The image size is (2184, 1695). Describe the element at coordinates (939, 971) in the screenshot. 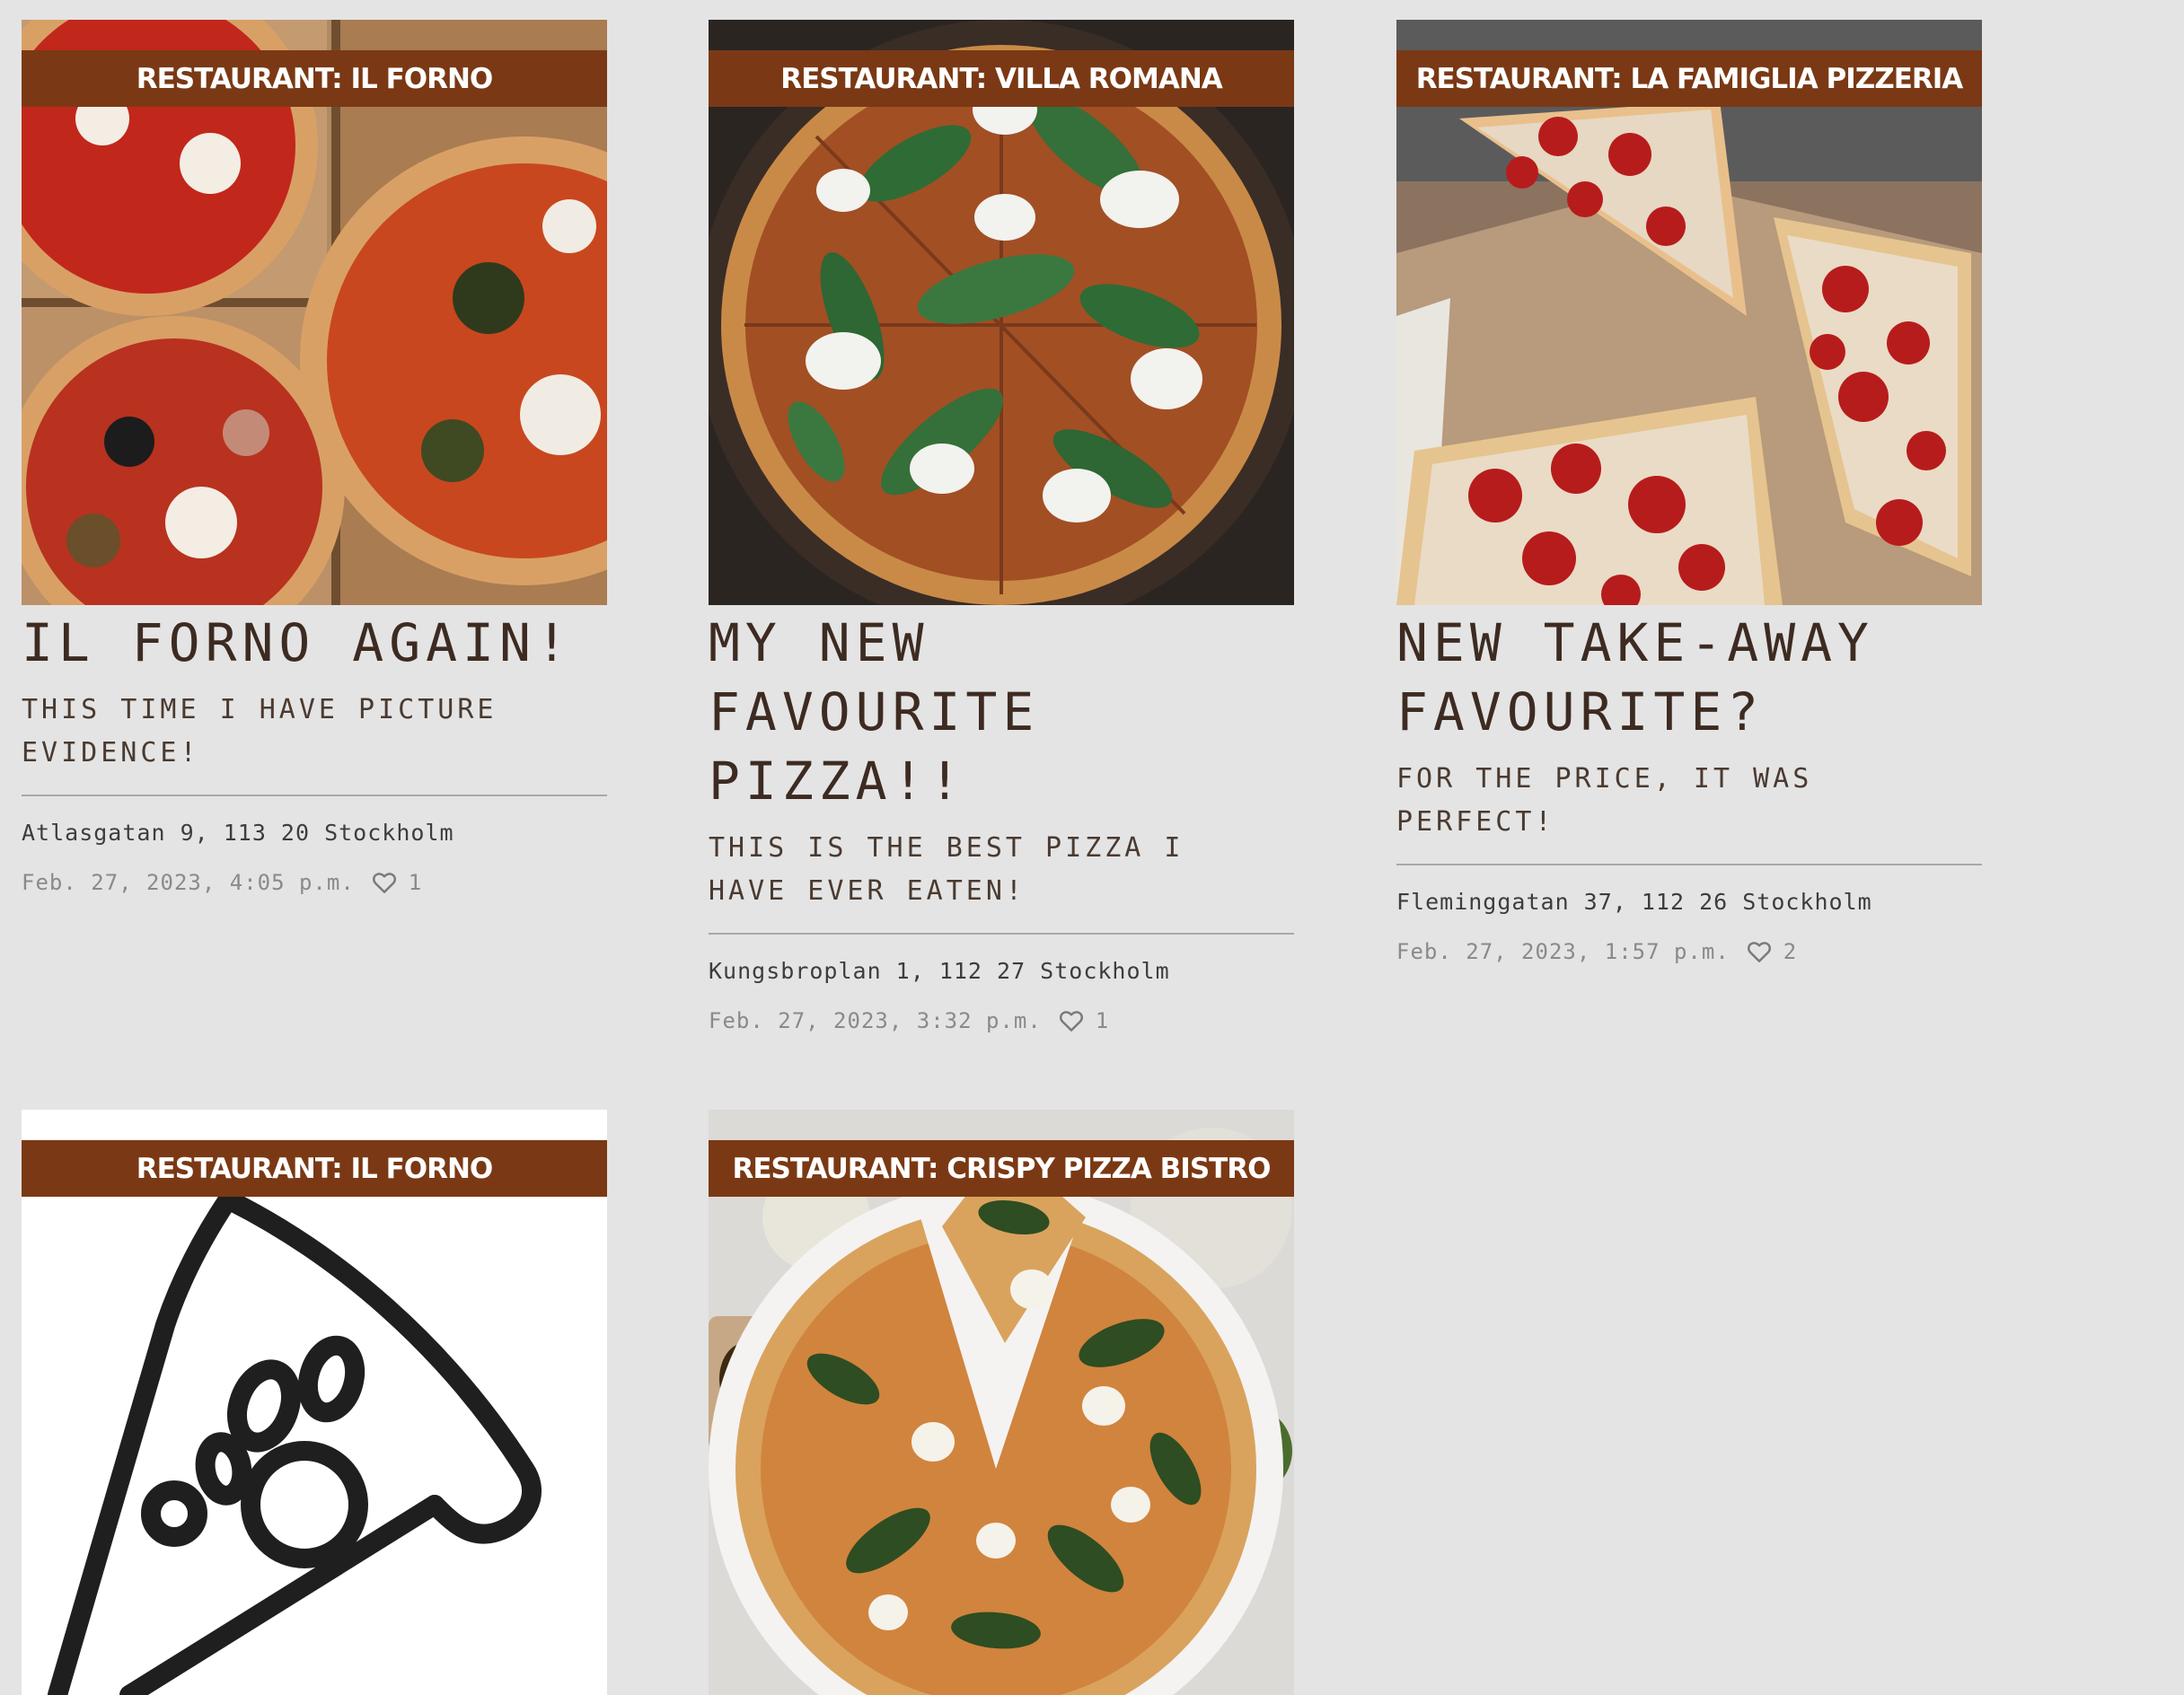

I see `post-address: Kungsbroplan 1, 112 27 Stockholm` at that location.